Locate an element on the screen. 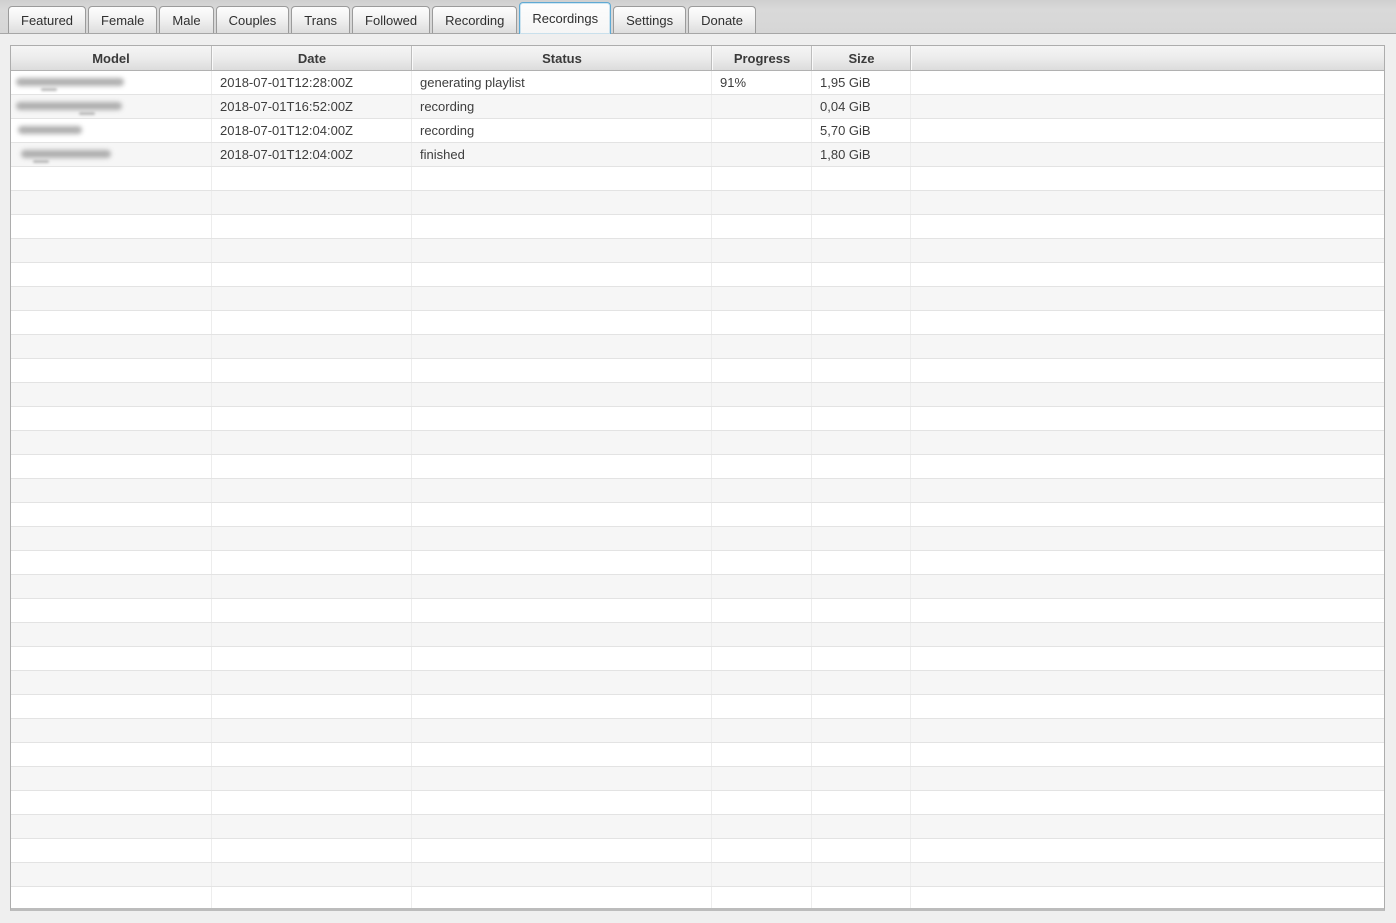 This screenshot has height=923, width=1396. table-row: 2018-07-01T12:04:00Z finished 1,80 GiB is located at coordinates (697, 155).